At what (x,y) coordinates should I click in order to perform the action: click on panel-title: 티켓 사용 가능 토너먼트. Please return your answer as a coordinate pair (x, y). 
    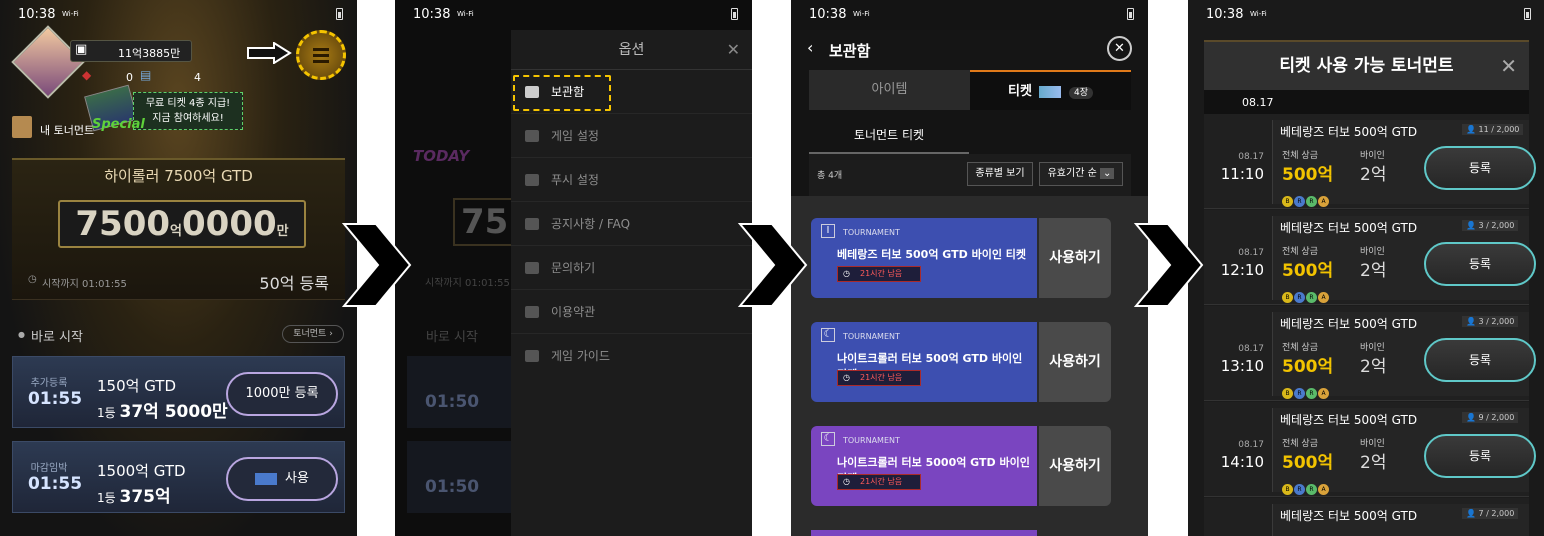
    Looking at the image, I should click on (1366, 66).